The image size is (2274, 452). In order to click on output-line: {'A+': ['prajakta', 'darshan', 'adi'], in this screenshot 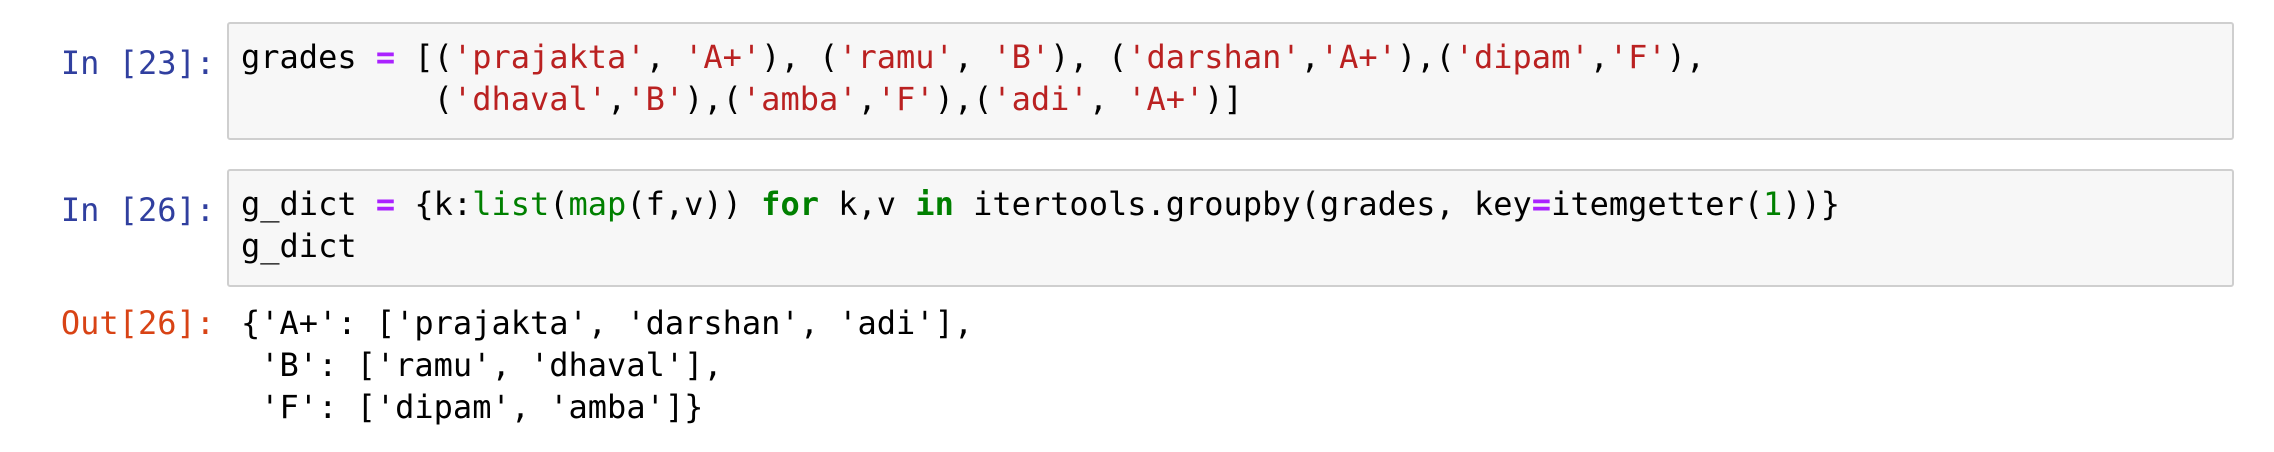, I will do `click(607, 323)`.